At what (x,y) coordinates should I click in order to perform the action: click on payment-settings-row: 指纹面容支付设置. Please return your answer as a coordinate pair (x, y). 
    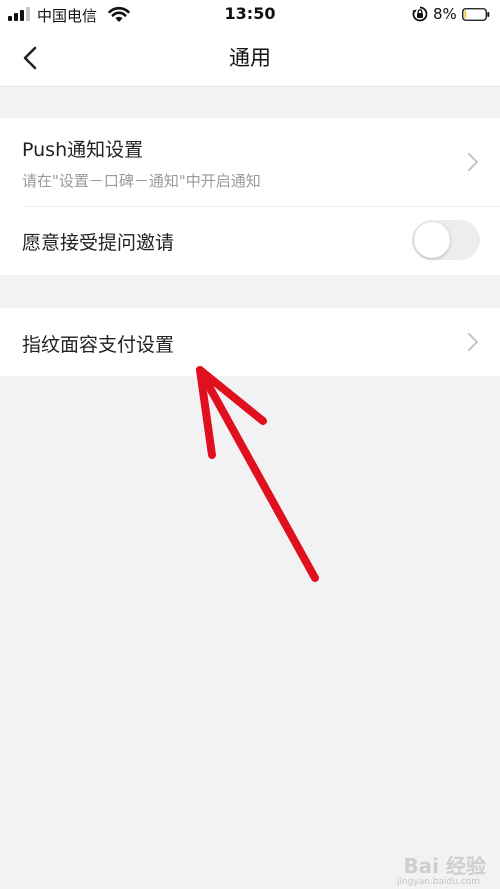
    Looking at the image, I should click on (250, 342).